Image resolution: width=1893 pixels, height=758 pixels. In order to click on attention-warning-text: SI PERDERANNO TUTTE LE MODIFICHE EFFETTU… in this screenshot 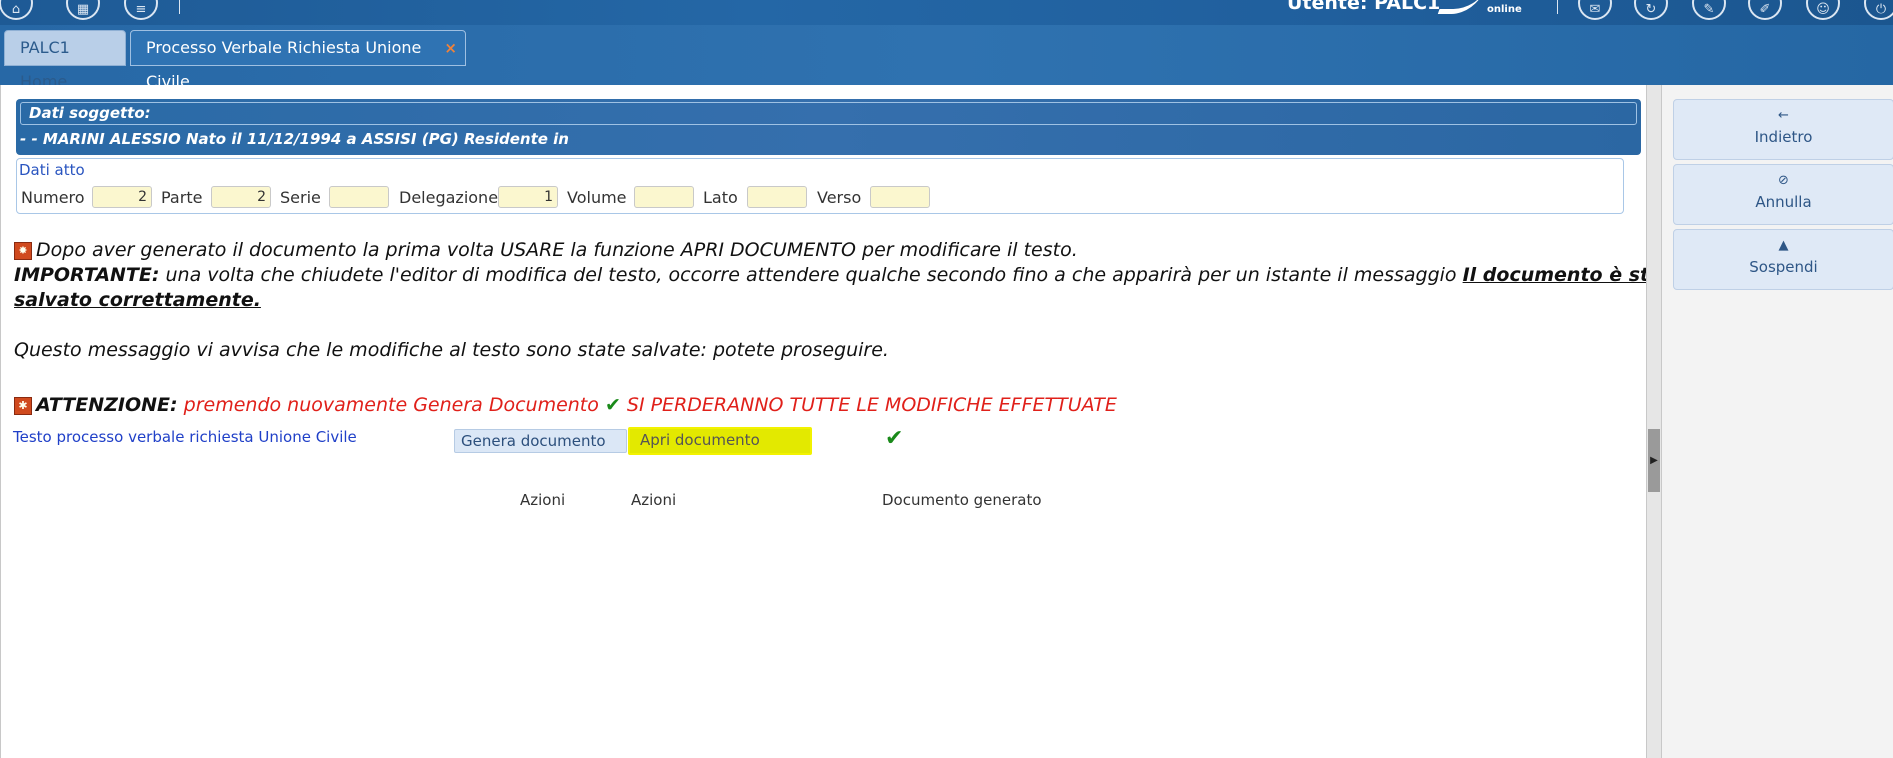, I will do `click(868, 405)`.